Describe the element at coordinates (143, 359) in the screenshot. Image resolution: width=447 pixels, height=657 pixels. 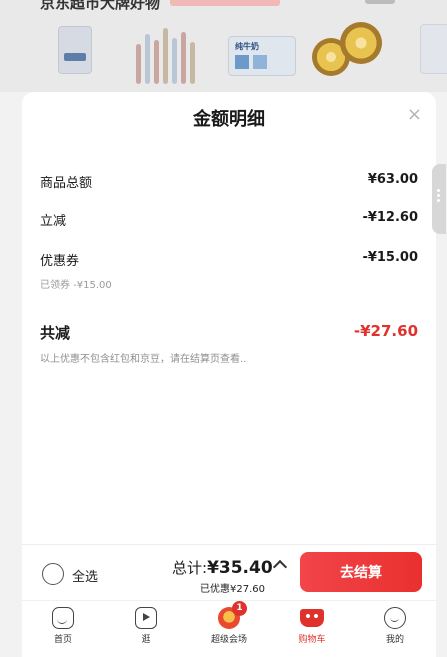
I see `discount-note: 以上优惠不包含红包和京豆，请在结算页查看..` at that location.